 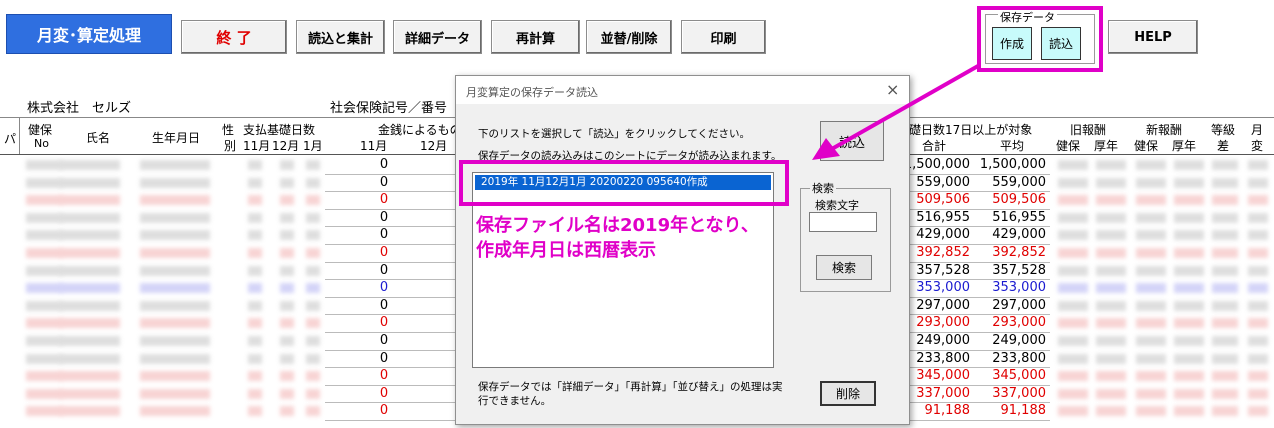 What do you see at coordinates (234, 37) in the screenshot?
I see `end-button: 終 了` at bounding box center [234, 37].